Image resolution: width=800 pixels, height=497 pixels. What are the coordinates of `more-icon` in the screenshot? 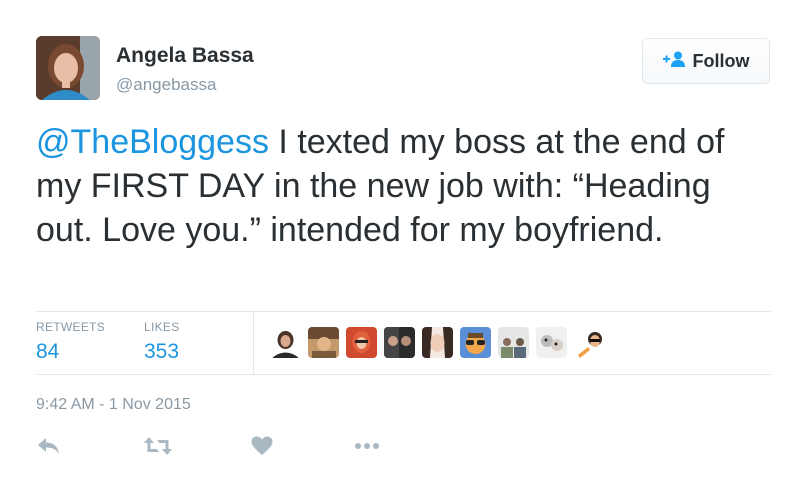 It's located at (367, 448).